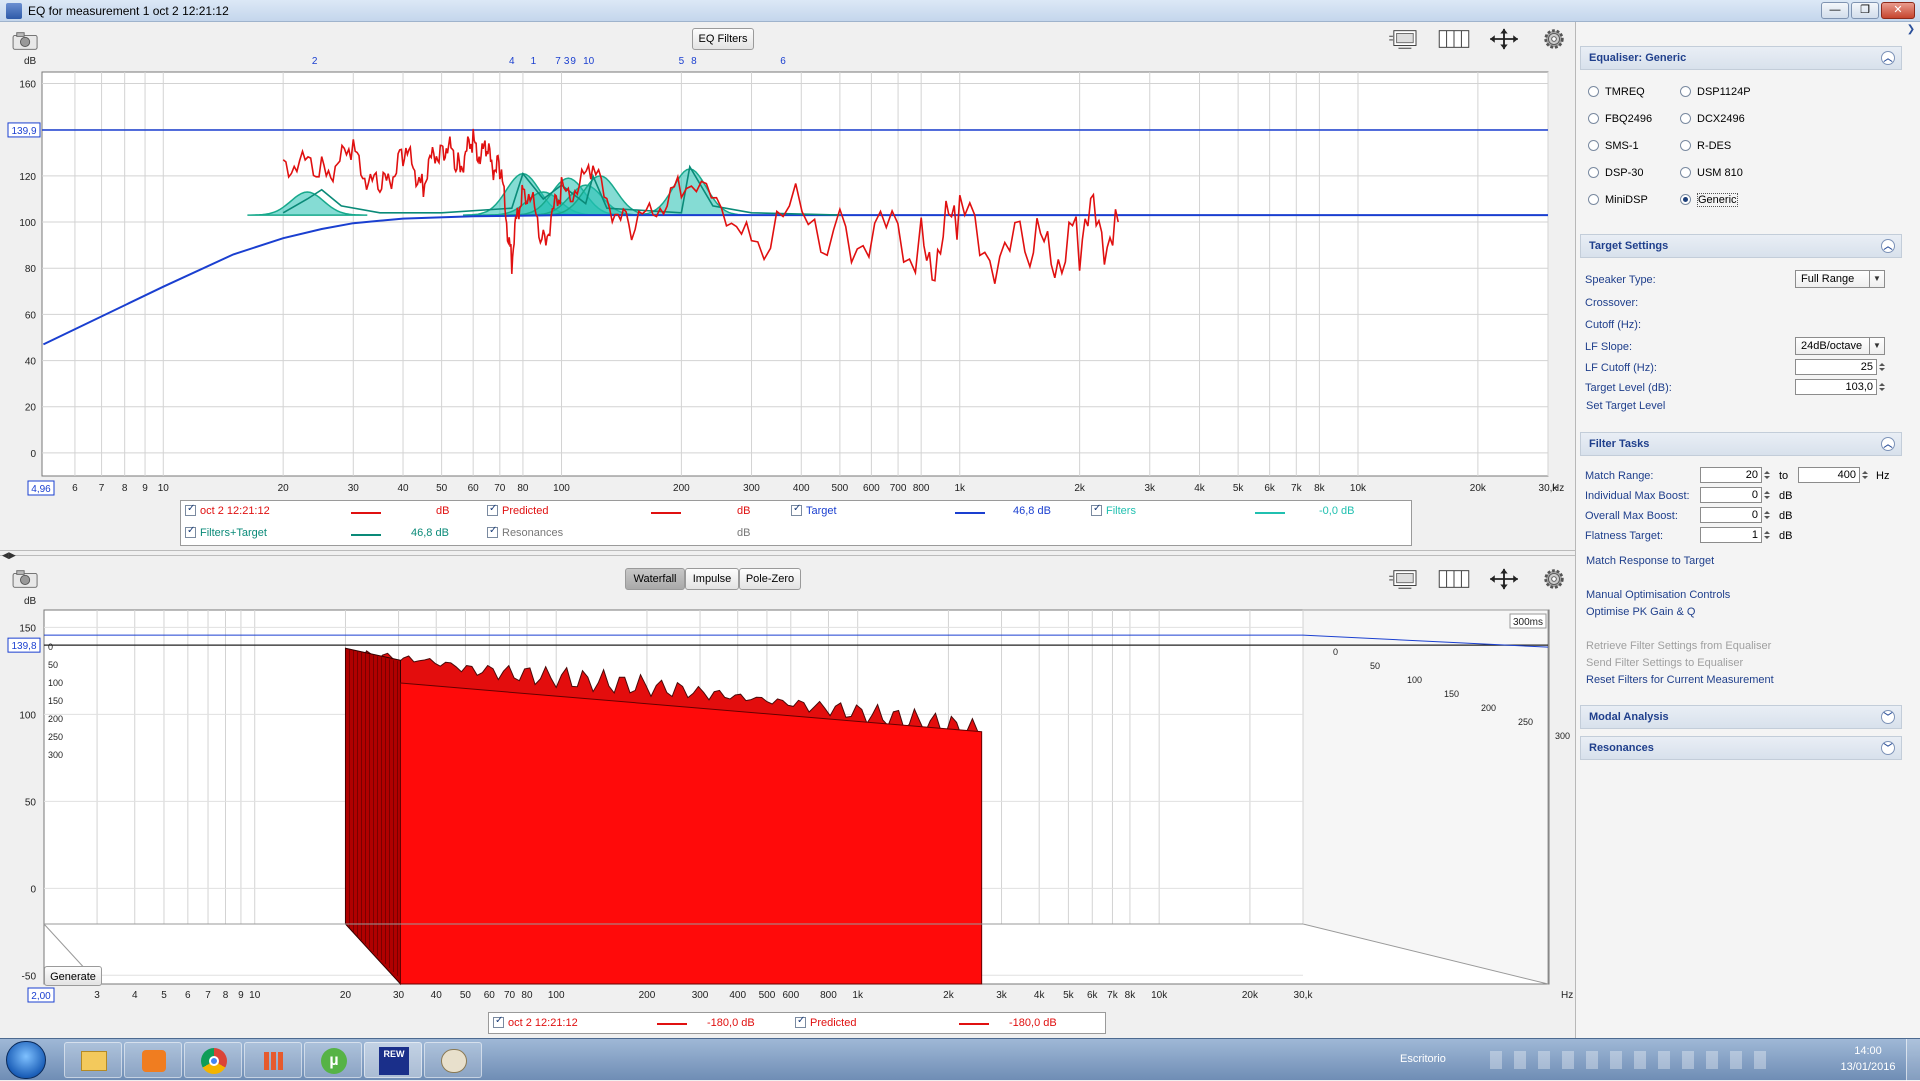 The width and height of the screenshot is (1920, 1081). Describe the element at coordinates (1835, 10) in the screenshot. I see `minimize-button: —` at that location.